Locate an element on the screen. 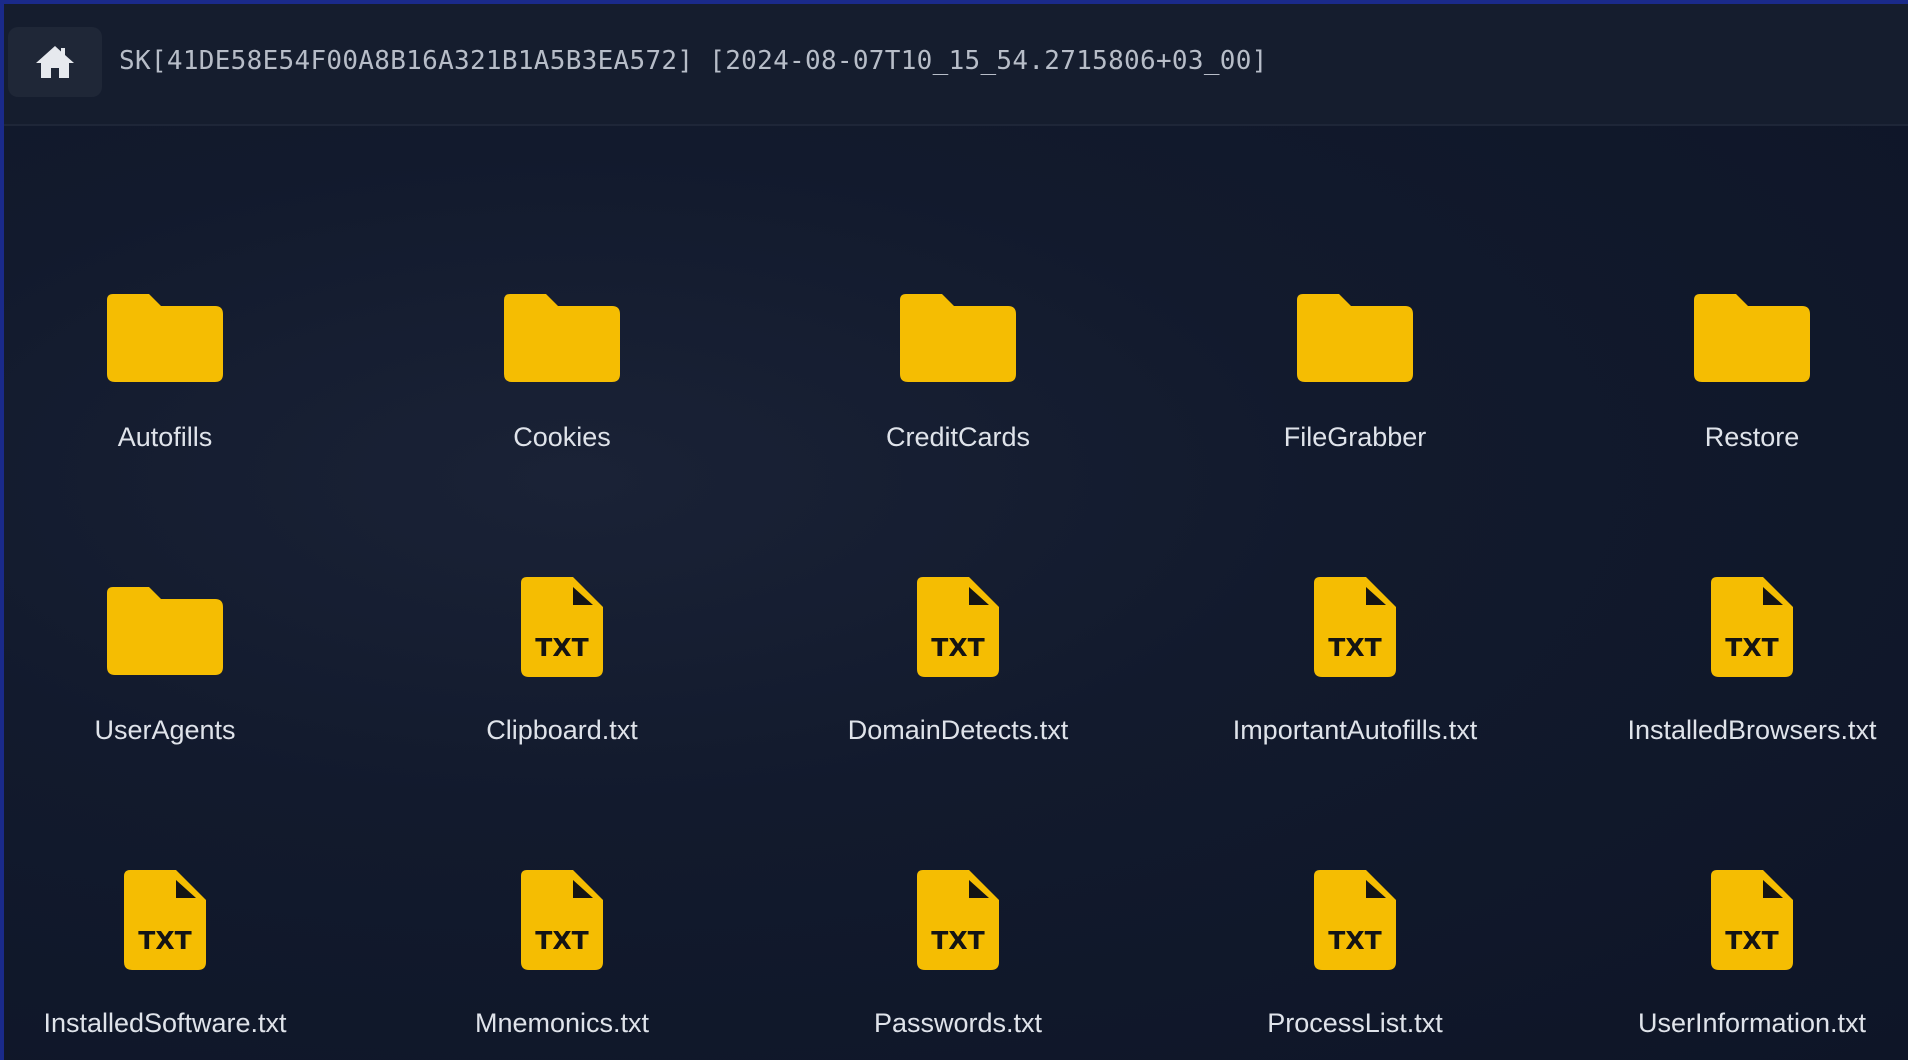  item-label: CreditCards is located at coordinates (958, 437).